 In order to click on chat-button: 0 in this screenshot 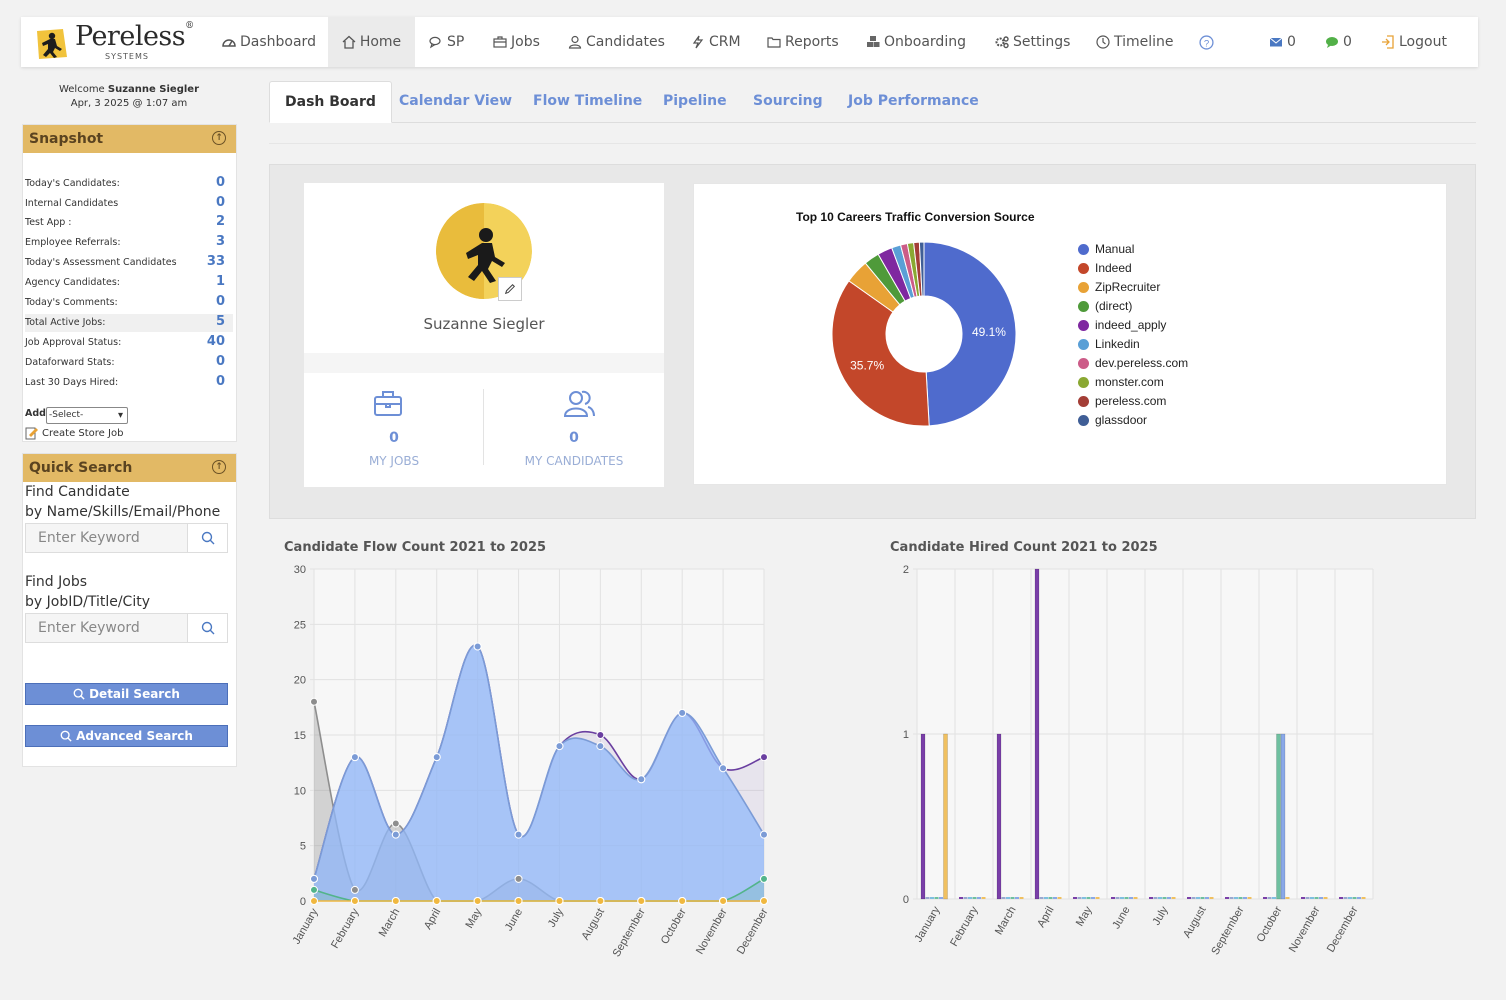, I will do `click(1338, 42)`.